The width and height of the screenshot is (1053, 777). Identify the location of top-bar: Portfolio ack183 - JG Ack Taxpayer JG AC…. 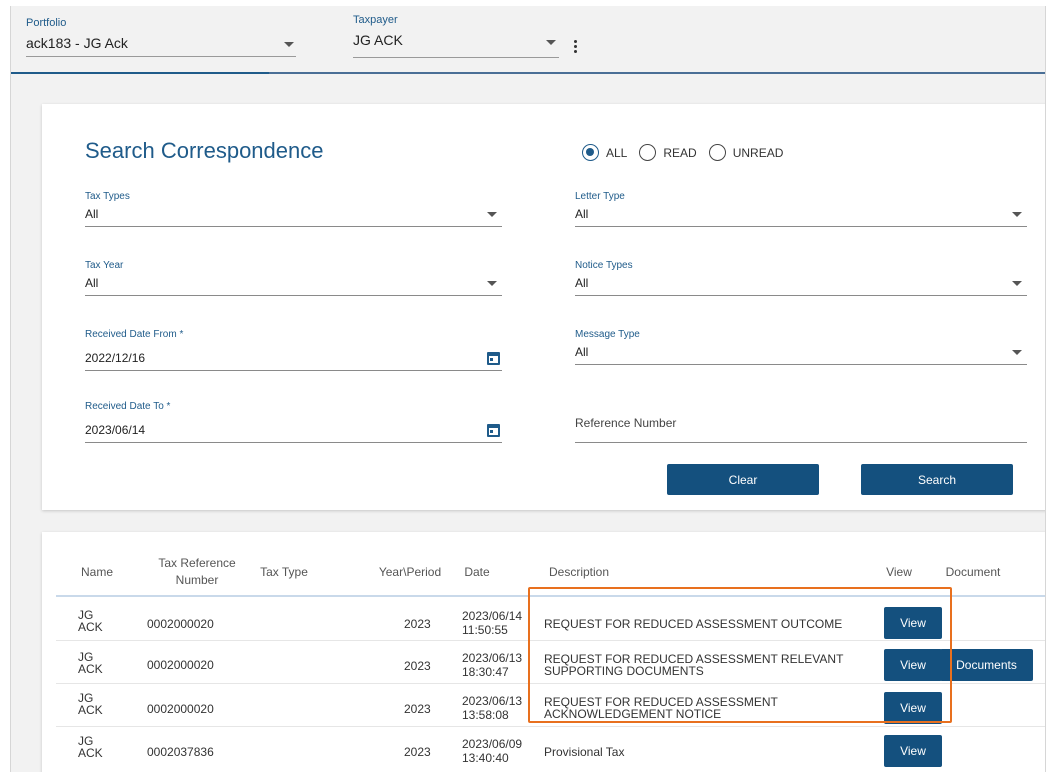
(528, 40).